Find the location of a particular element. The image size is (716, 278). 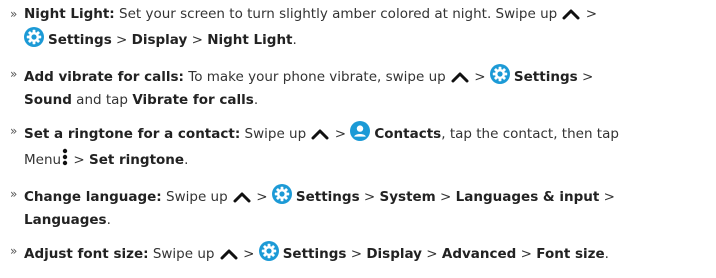

path-system: System is located at coordinates (407, 197).